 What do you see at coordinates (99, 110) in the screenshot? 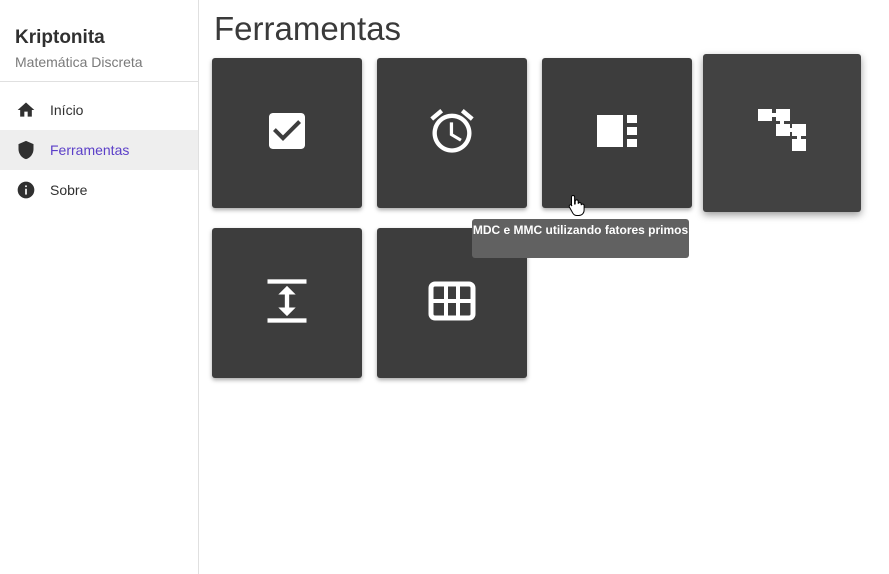
I see `sidebar-item-inicio: Início` at bounding box center [99, 110].